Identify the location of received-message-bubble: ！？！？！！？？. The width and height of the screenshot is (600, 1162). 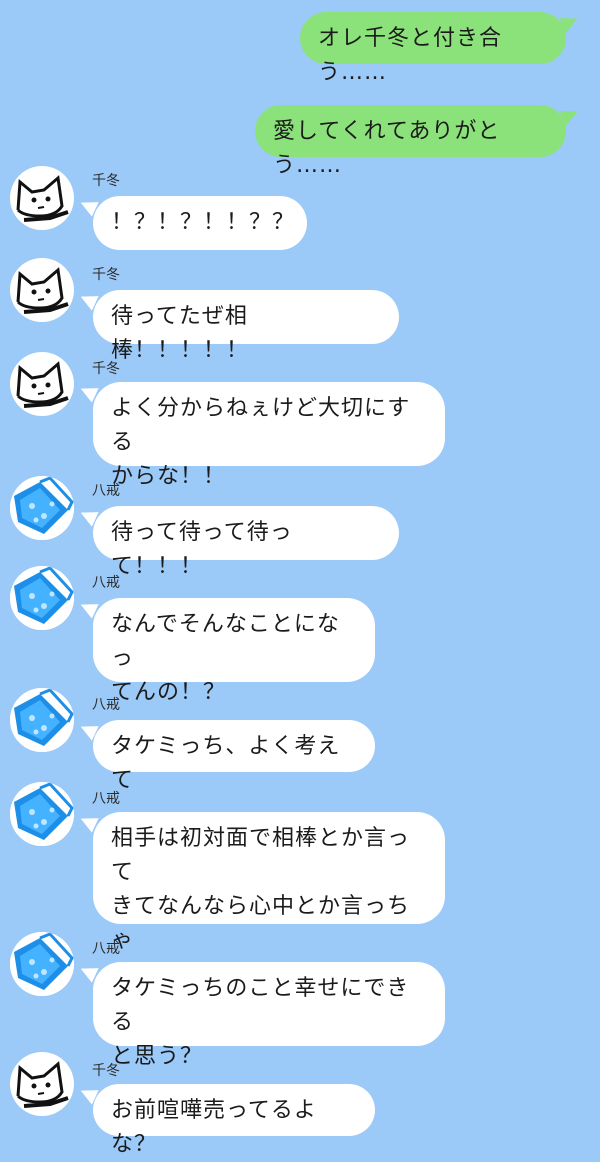
(200, 223).